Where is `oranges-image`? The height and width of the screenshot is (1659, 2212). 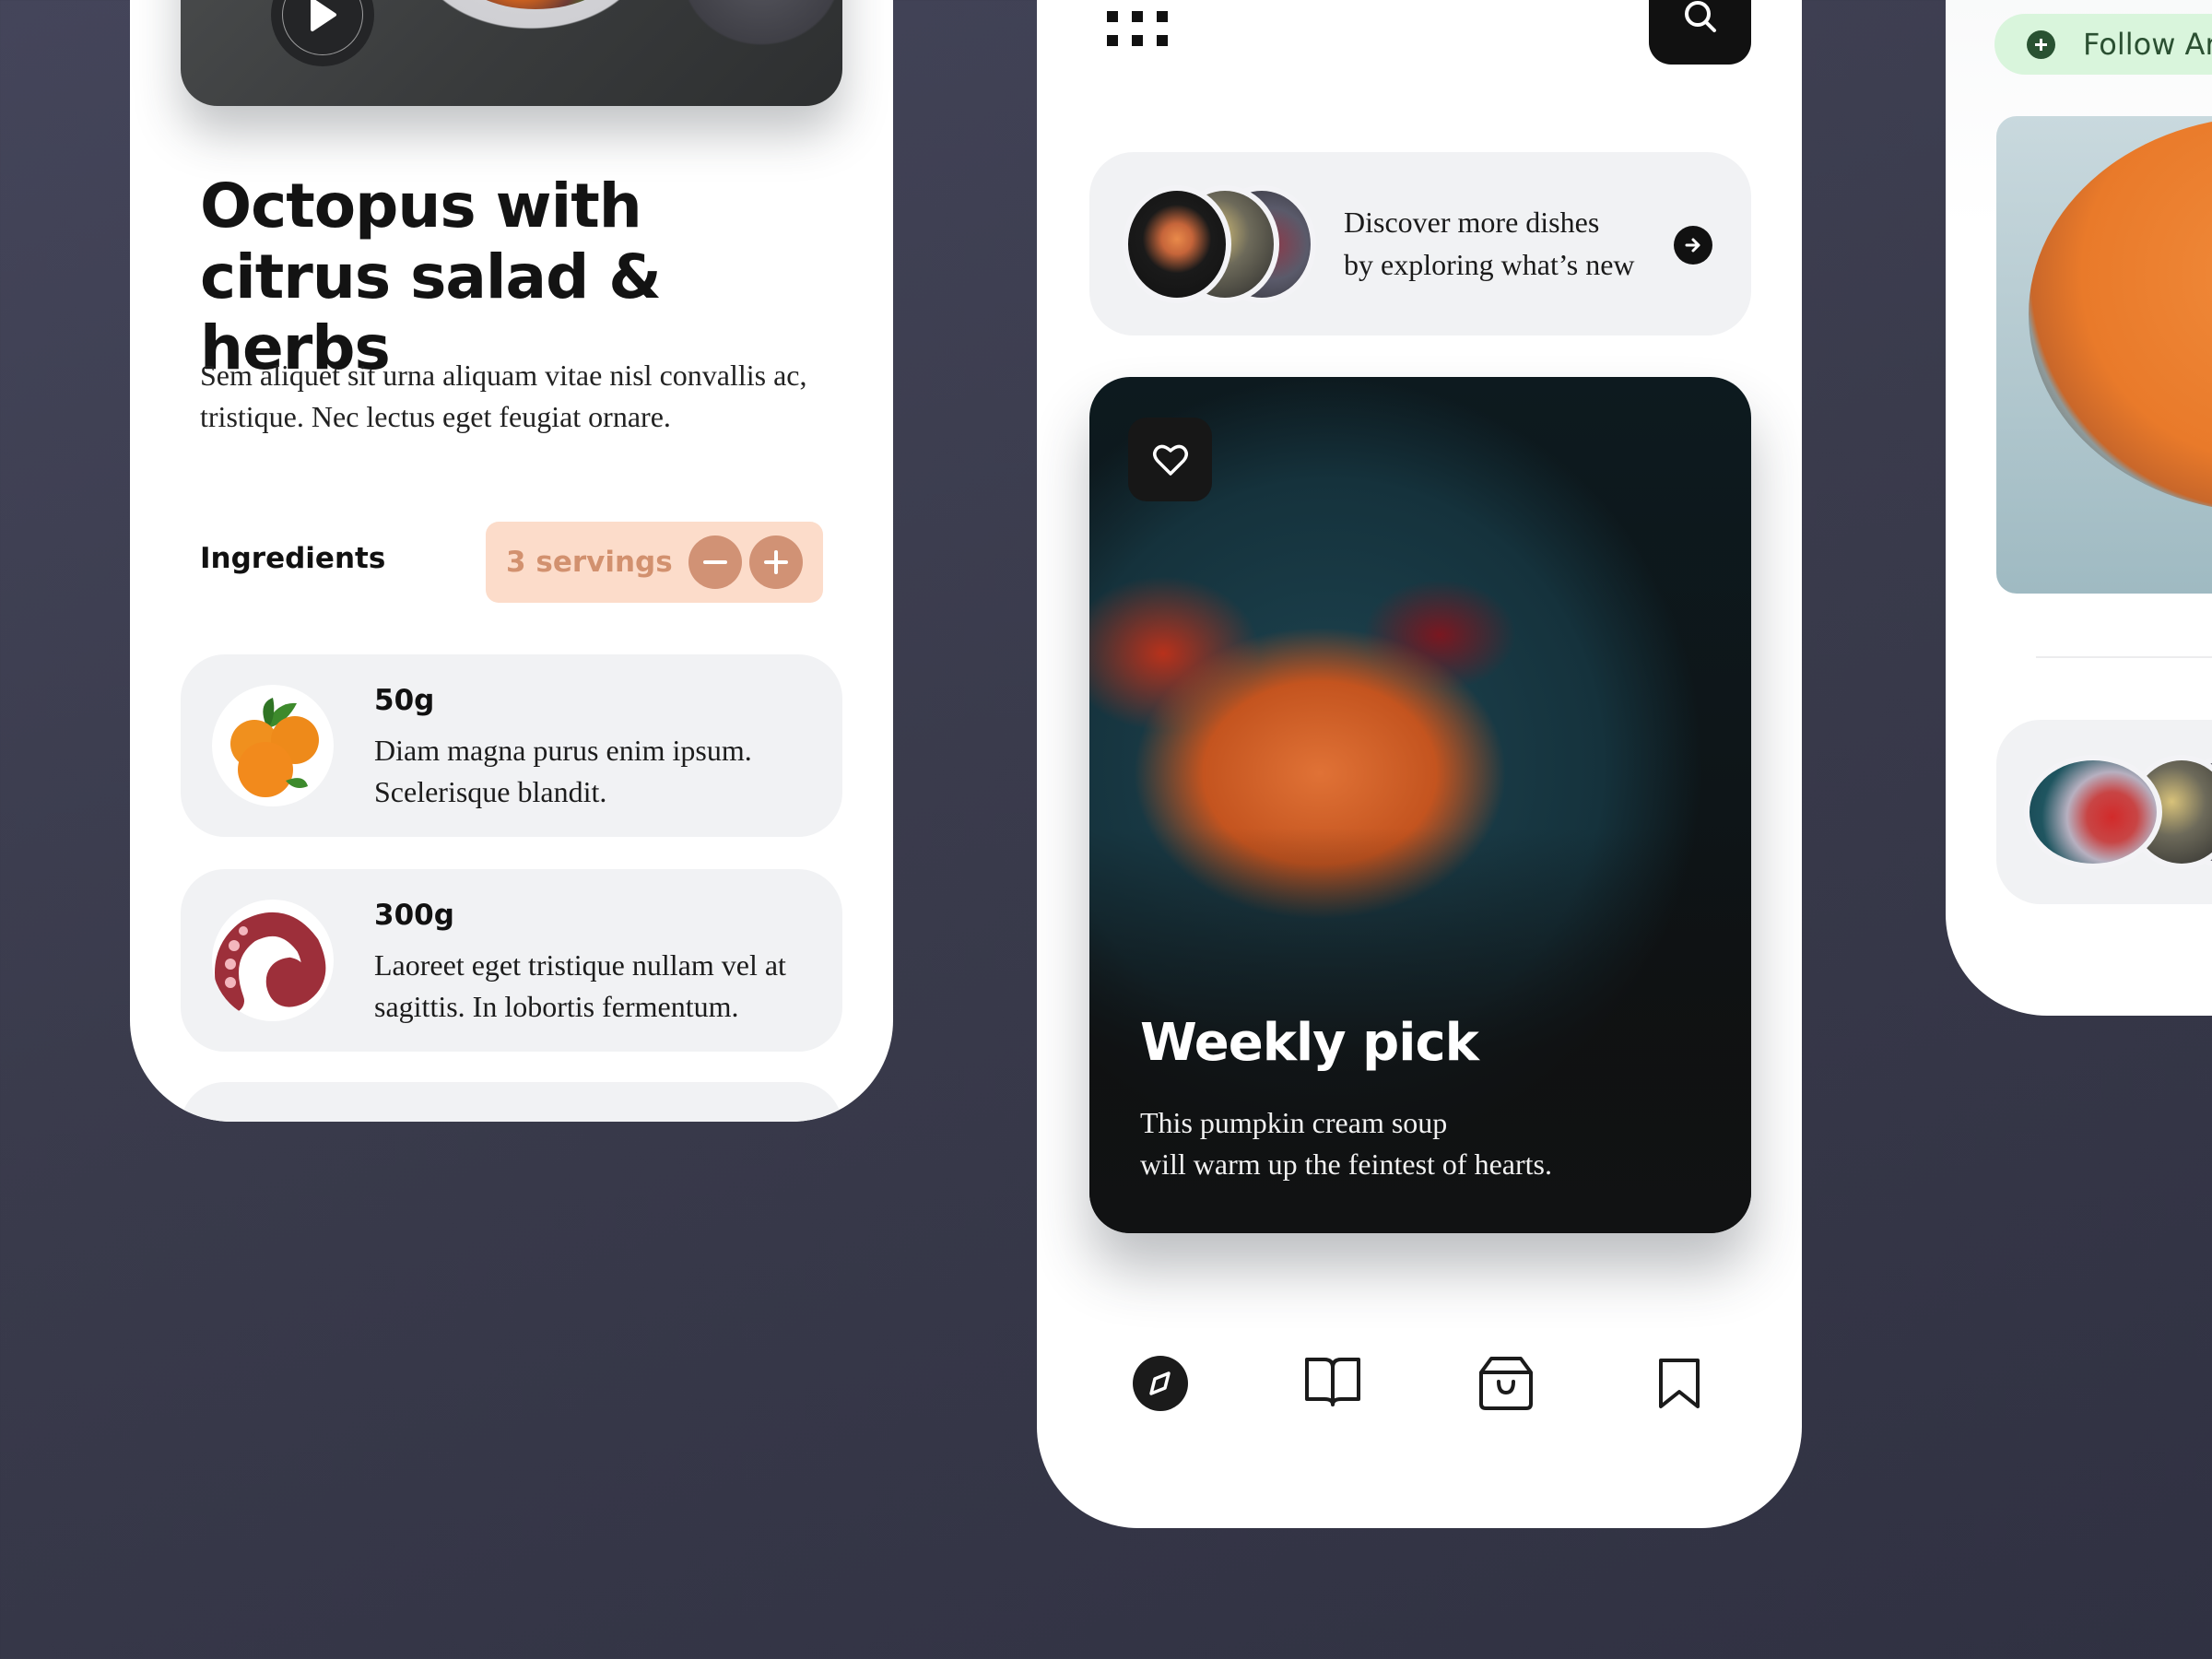 oranges-image is located at coordinates (274, 747).